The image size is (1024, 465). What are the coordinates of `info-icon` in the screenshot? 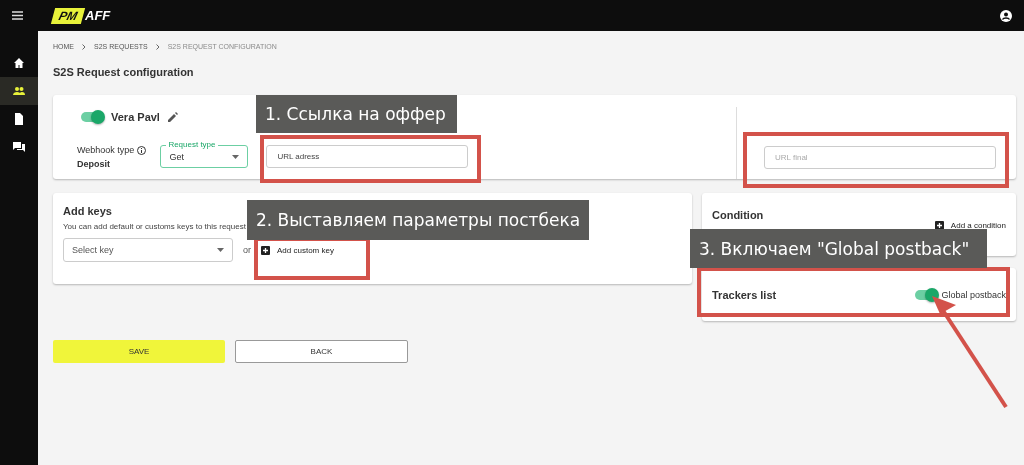 It's located at (142, 150).